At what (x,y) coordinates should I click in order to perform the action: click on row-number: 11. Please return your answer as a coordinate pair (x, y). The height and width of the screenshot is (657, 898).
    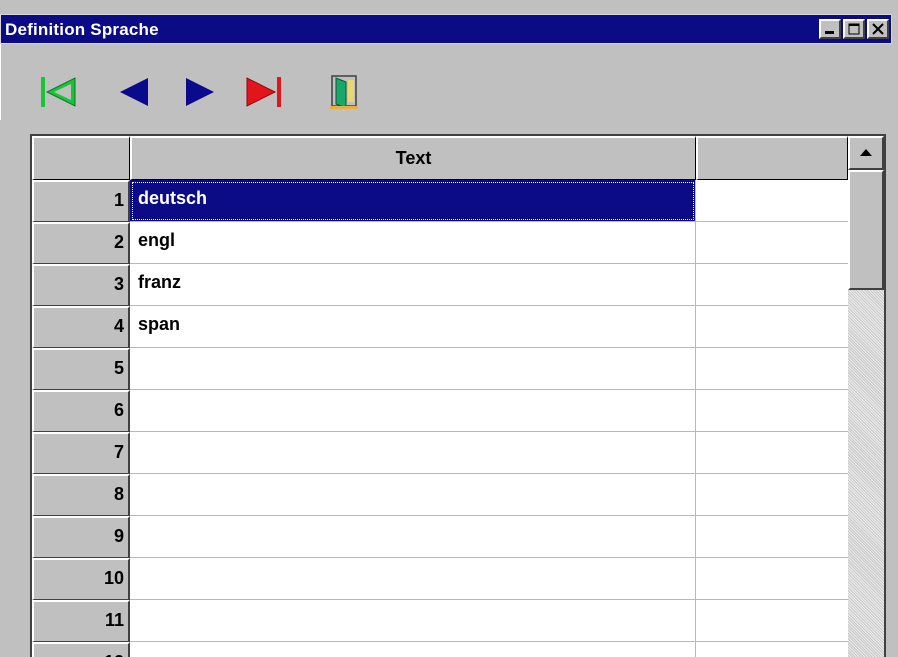
    Looking at the image, I should click on (81, 621).